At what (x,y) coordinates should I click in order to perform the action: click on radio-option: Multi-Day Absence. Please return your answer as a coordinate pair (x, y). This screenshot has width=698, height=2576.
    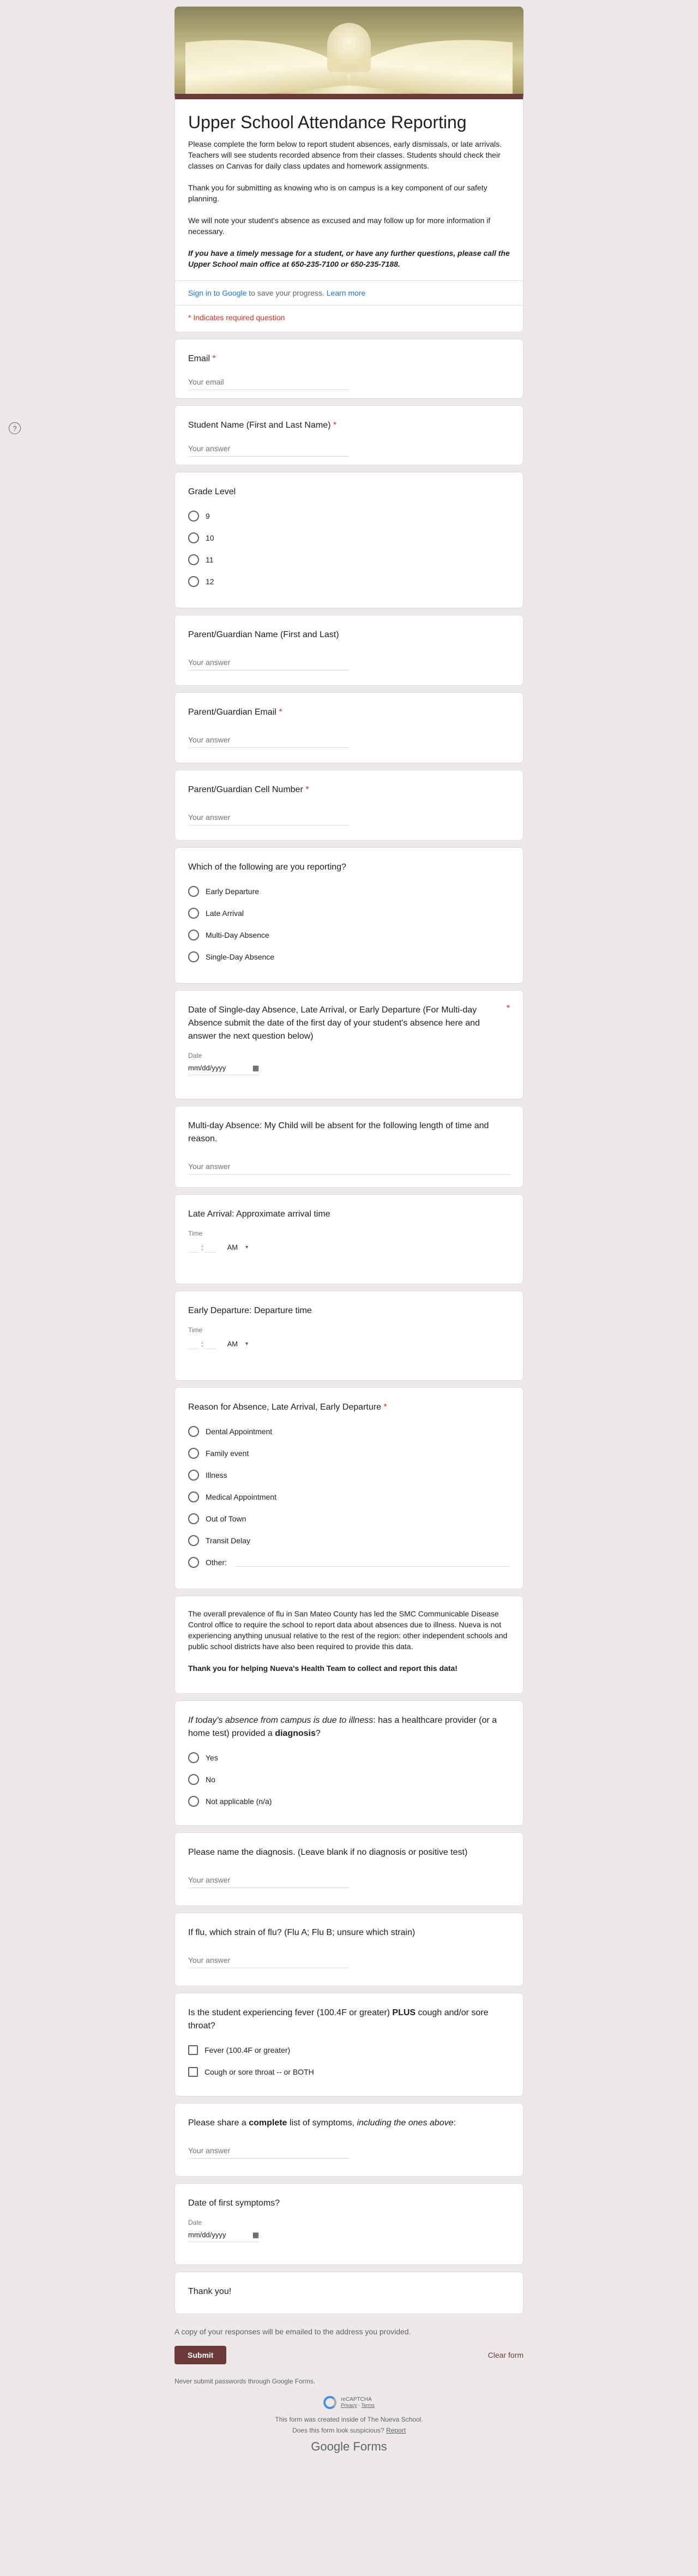
    Looking at the image, I should click on (349, 935).